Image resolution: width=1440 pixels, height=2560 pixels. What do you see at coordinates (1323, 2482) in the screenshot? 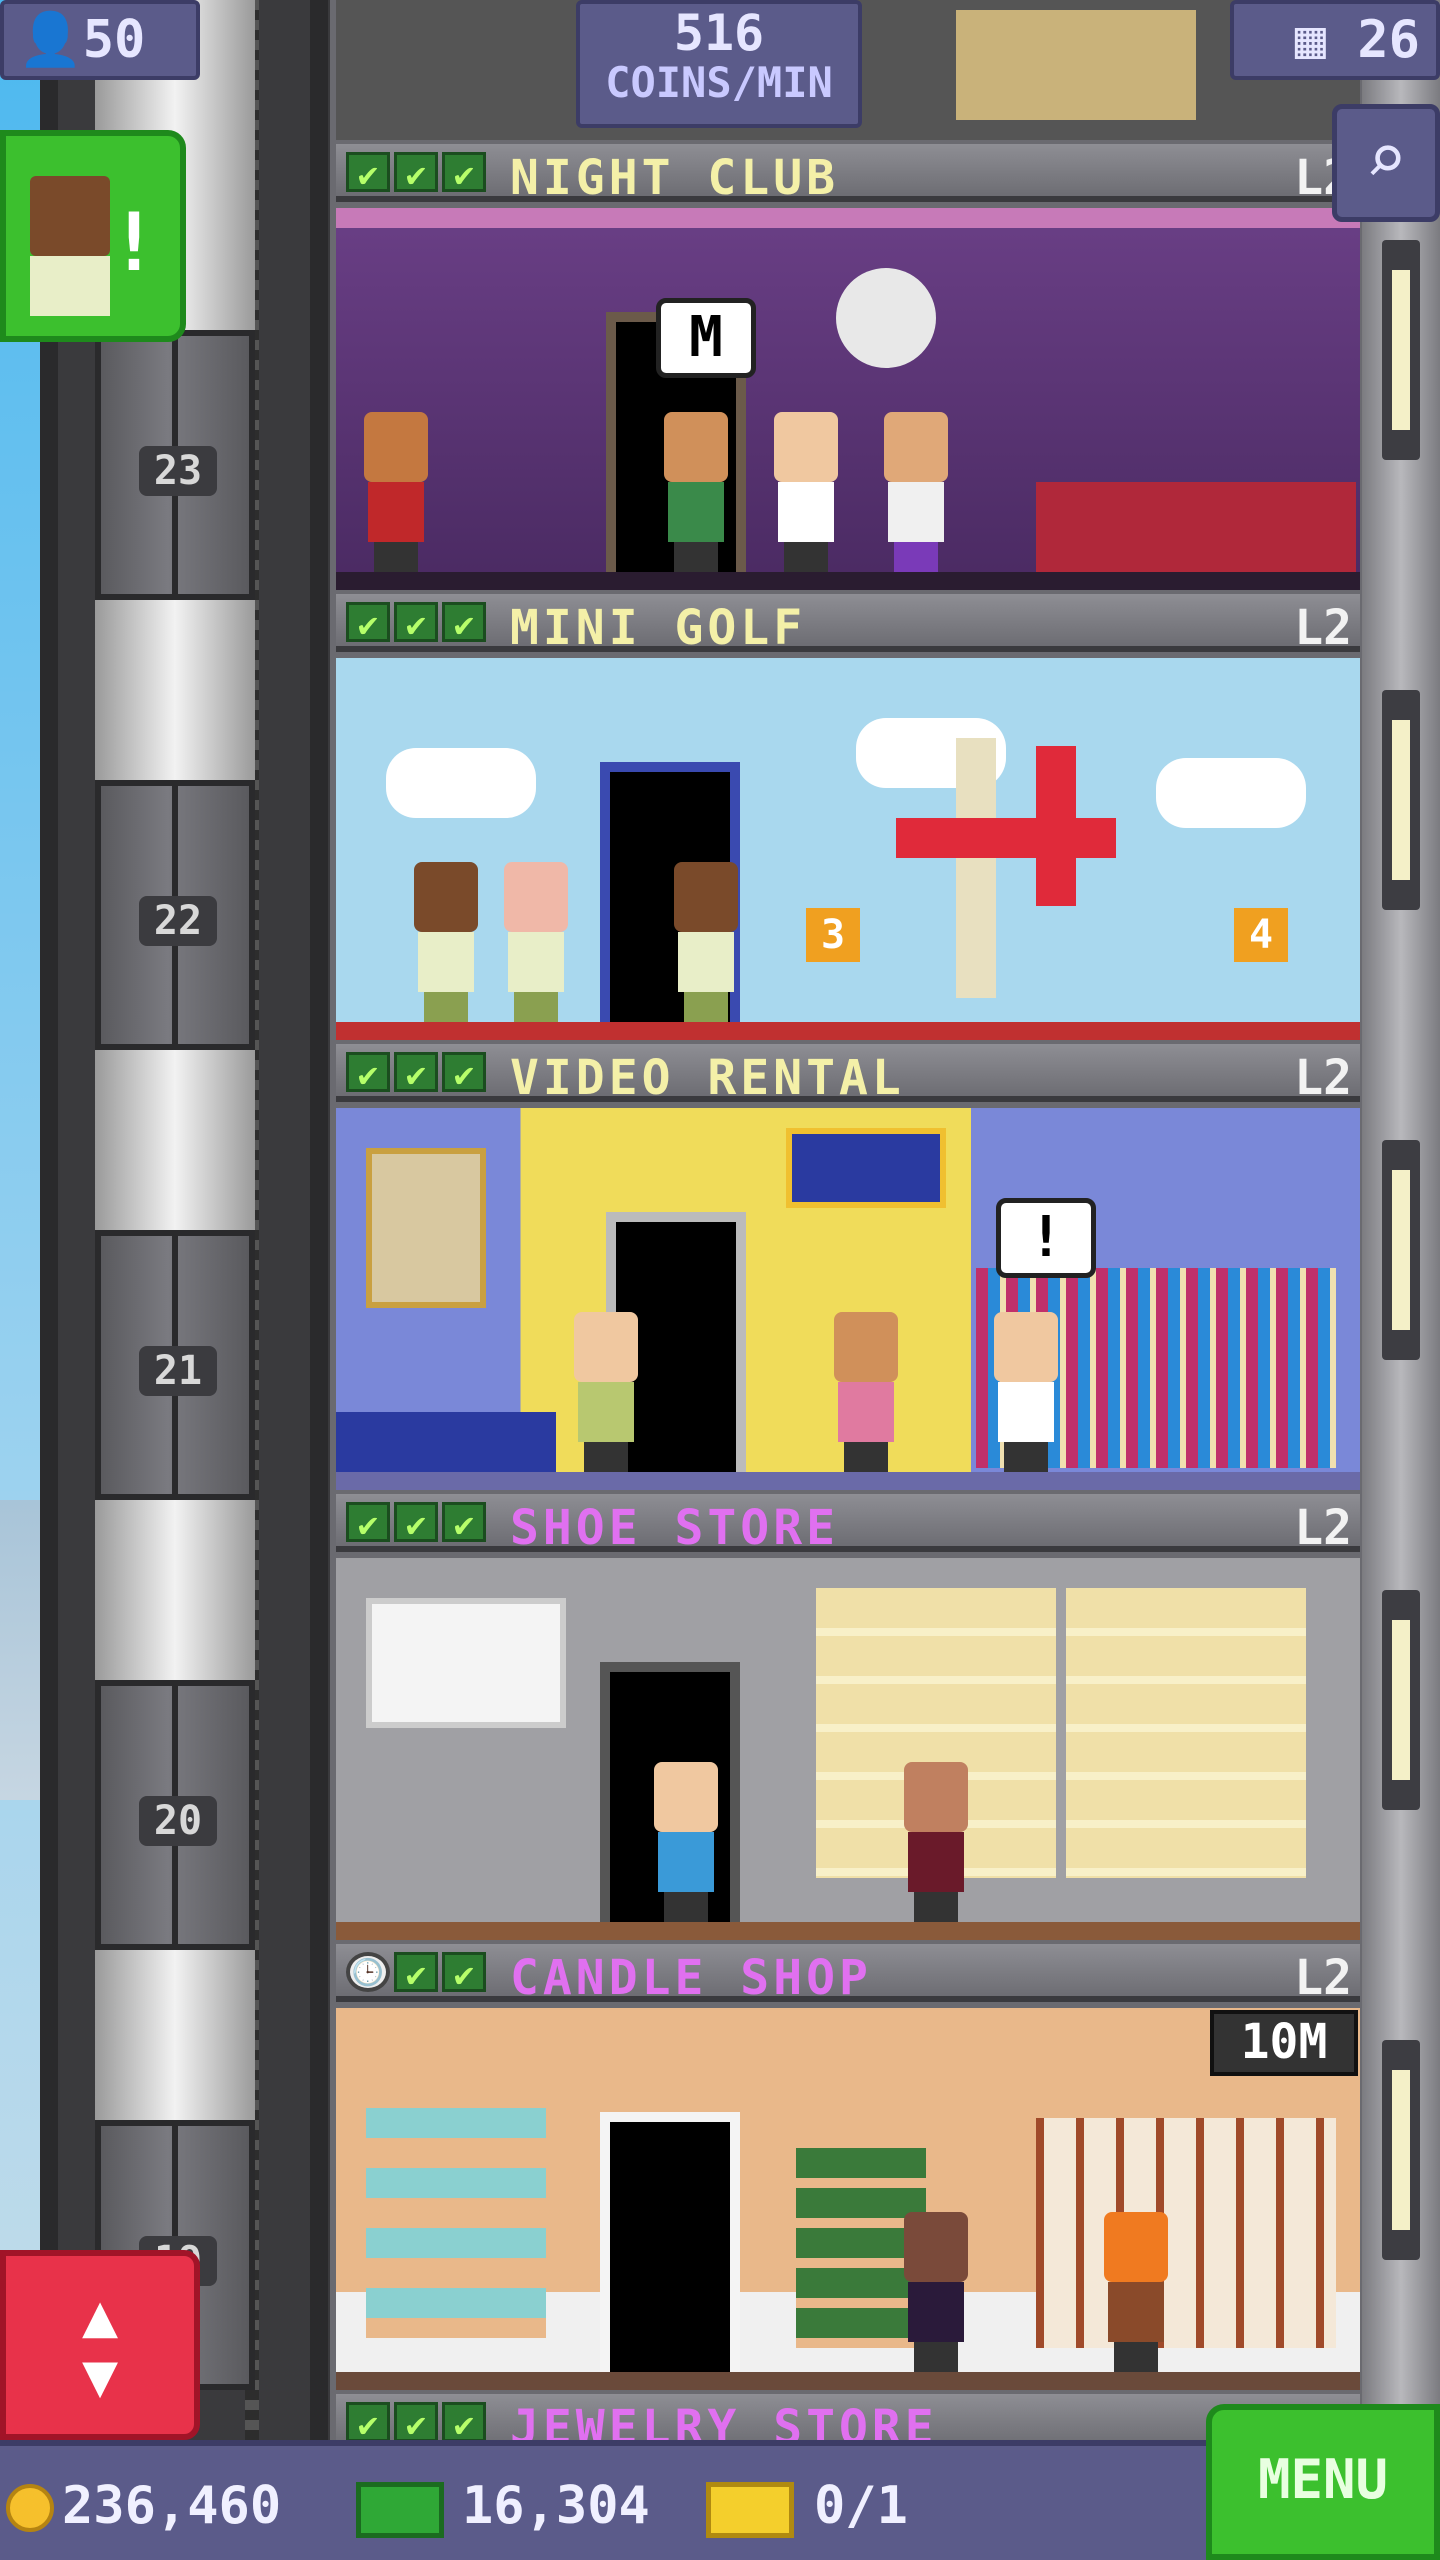
I see `menu-button: MENU` at bounding box center [1323, 2482].